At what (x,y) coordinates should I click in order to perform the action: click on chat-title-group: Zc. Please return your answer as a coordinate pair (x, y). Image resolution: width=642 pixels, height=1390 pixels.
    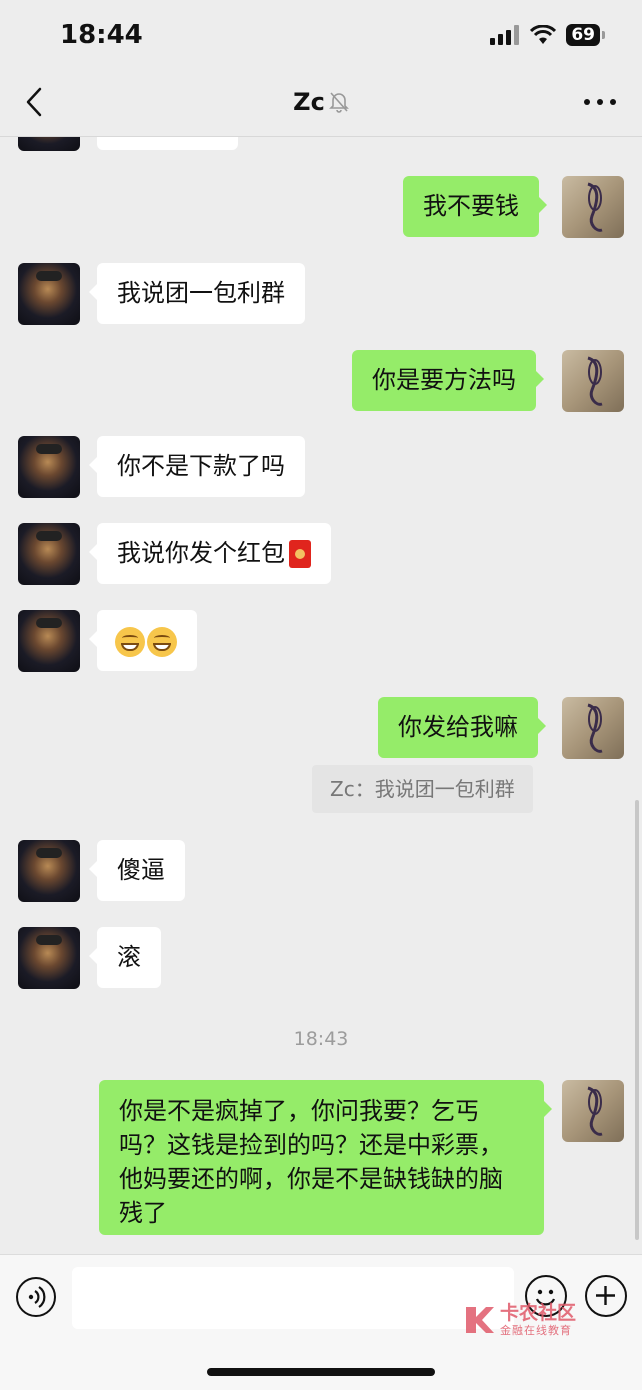
    Looking at the image, I should click on (321, 102).